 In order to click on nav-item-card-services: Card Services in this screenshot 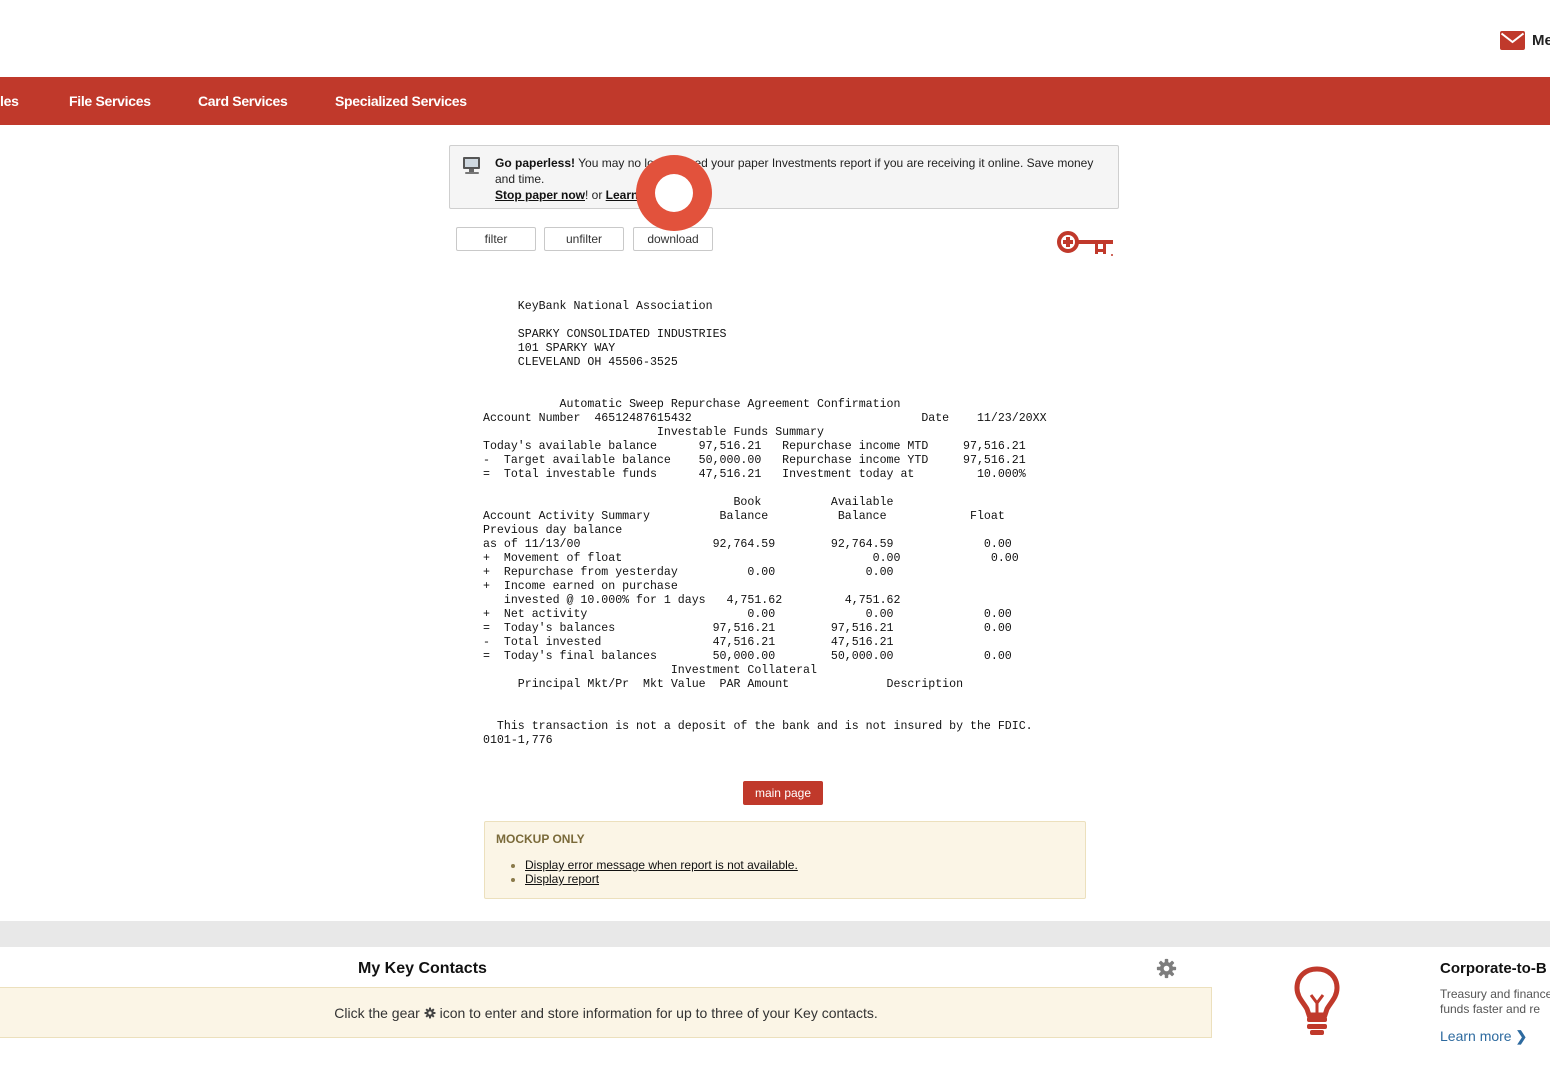, I will do `click(243, 101)`.